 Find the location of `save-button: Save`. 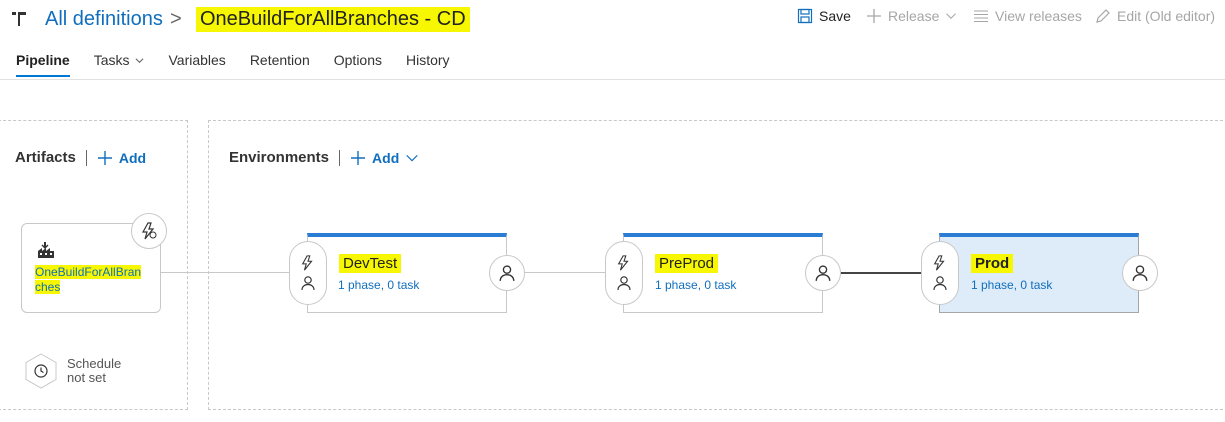

save-button: Save is located at coordinates (824, 16).